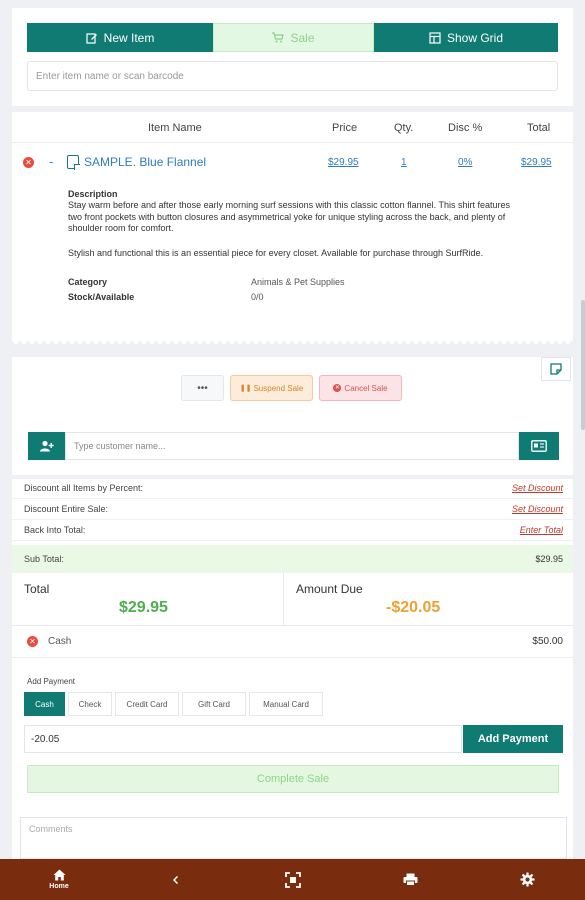  Describe the element at coordinates (93, 194) in the screenshot. I see `description-label: Description` at that location.